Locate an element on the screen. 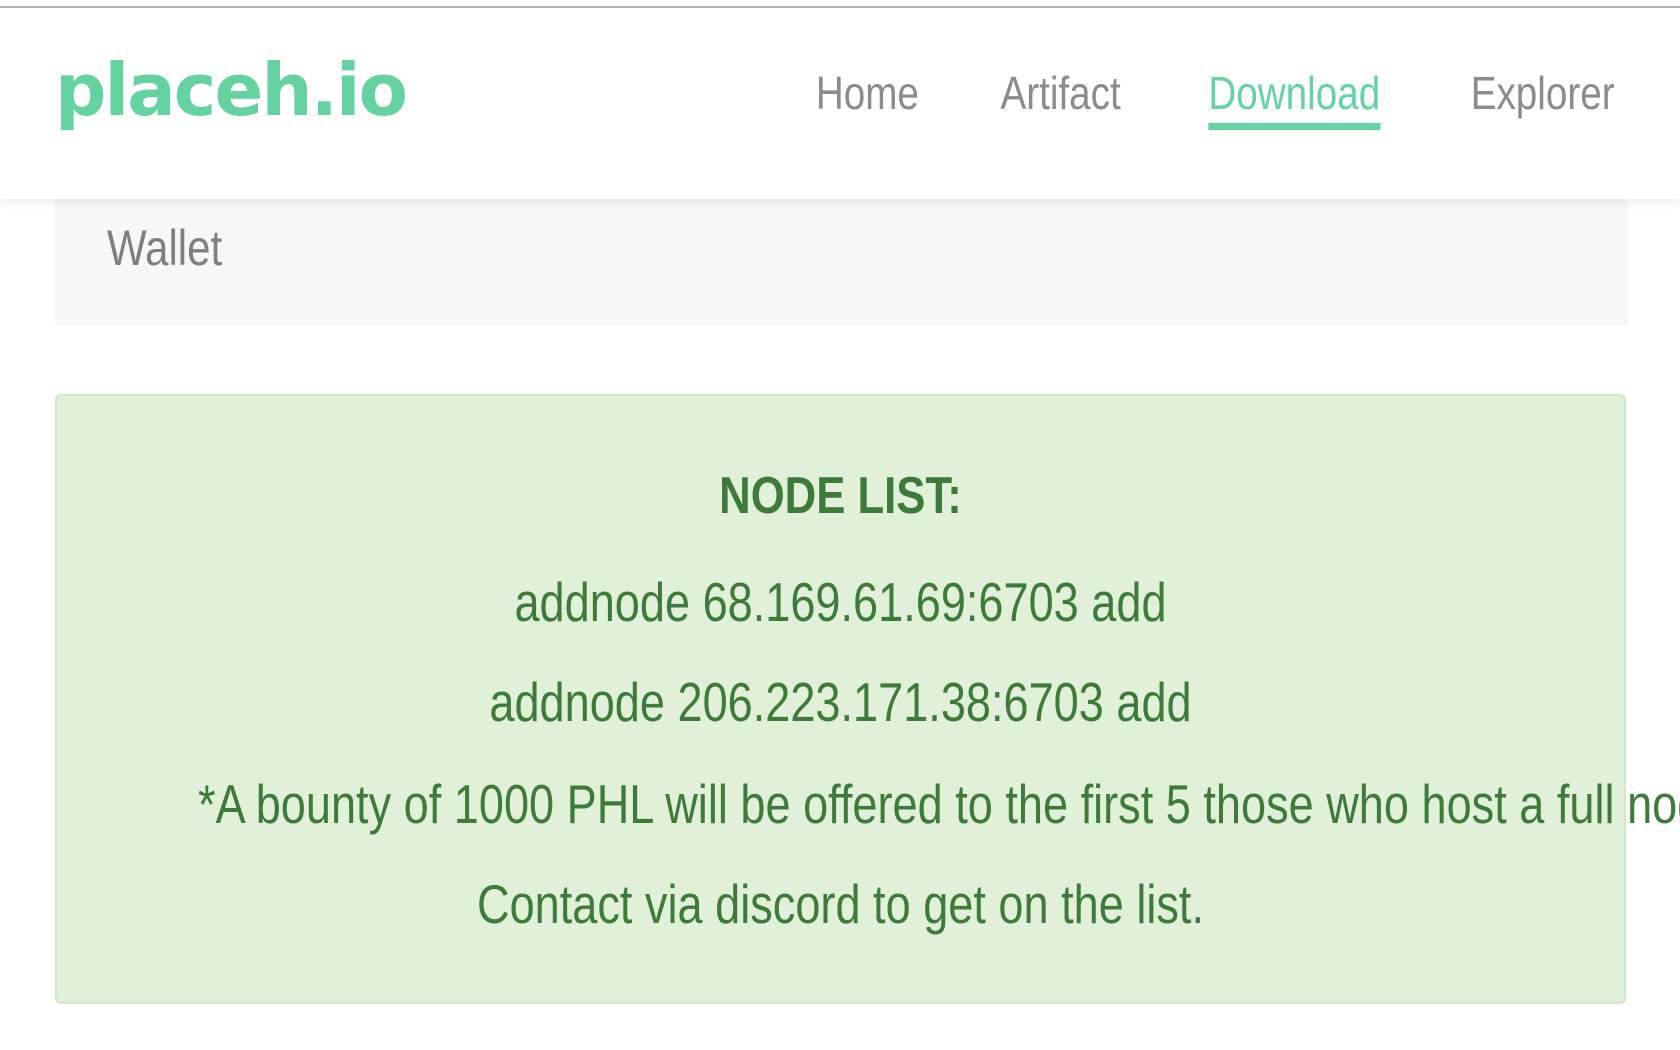 The image size is (1680, 1050). download-submenu: Wallet is located at coordinates (841, 262).